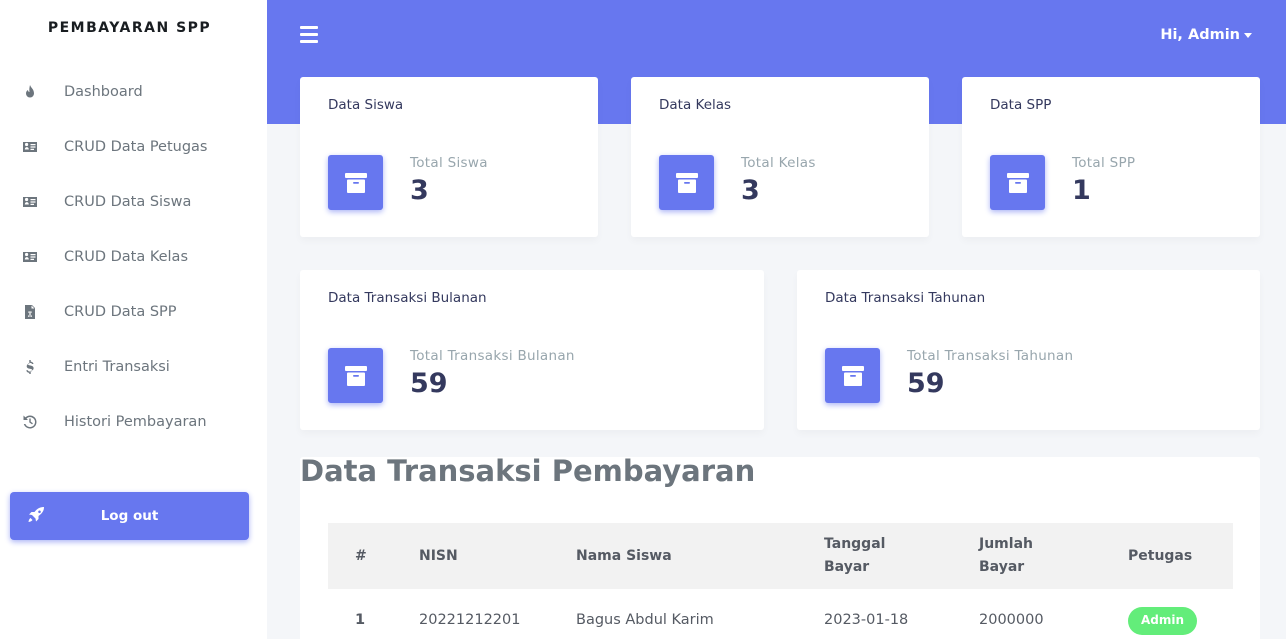 This screenshot has width=1286, height=639. What do you see at coordinates (1248, 35) in the screenshot?
I see `caret-down-icon` at bounding box center [1248, 35].